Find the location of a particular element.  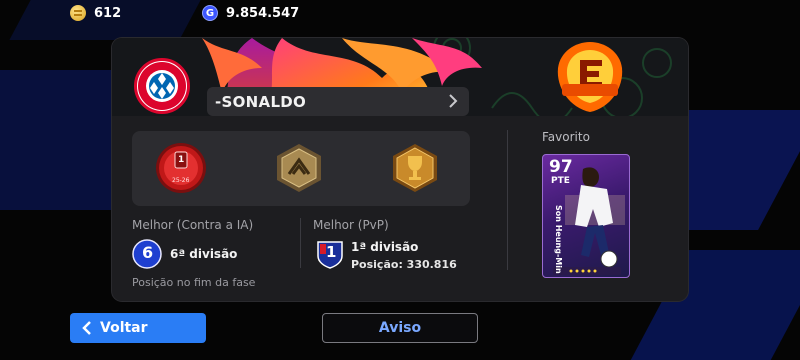

bronze-hexagon-emblem is located at coordinates (299, 168).